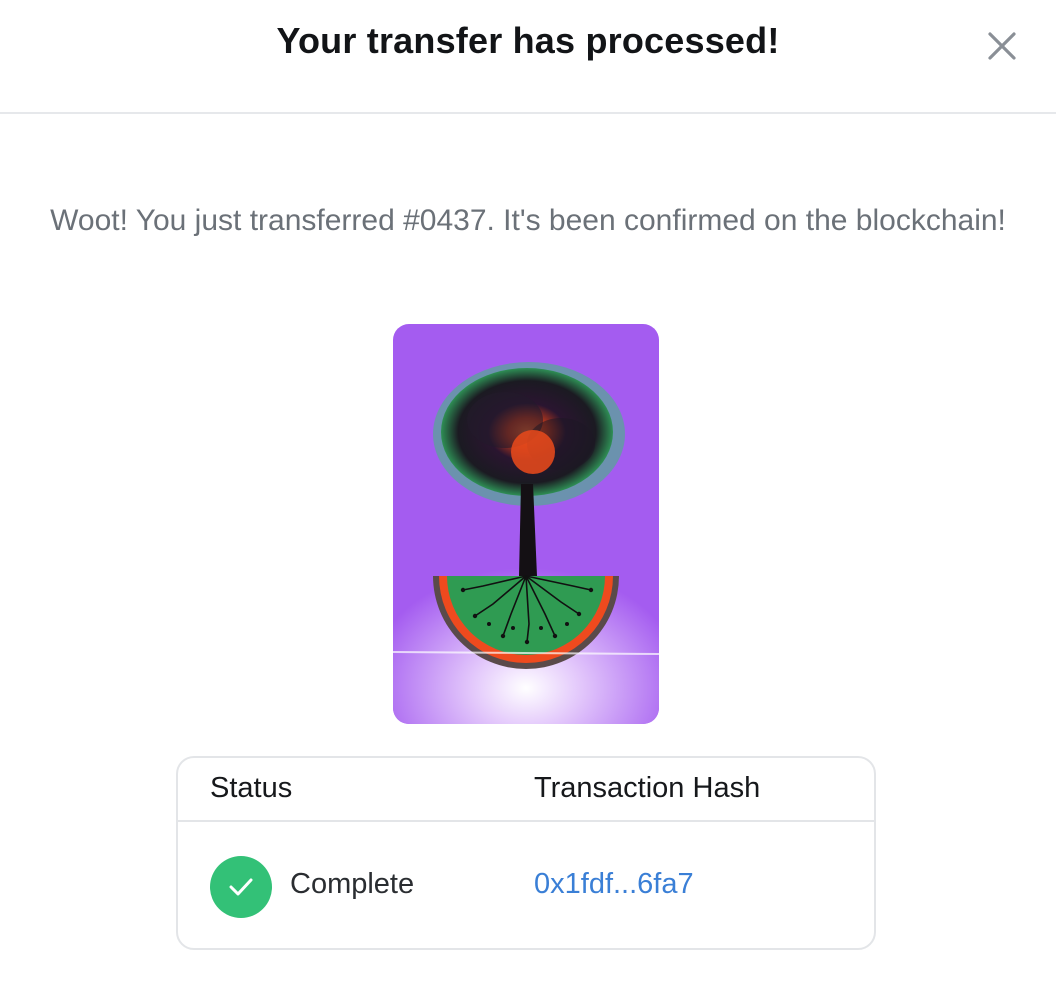  What do you see at coordinates (528, 40) in the screenshot?
I see `modal-title: Your transfer has processed!` at bounding box center [528, 40].